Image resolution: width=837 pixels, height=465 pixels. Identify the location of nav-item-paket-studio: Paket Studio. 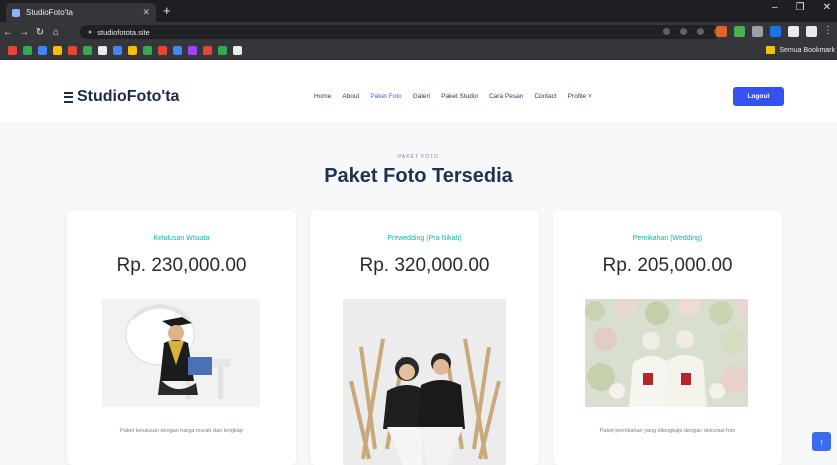
(459, 96).